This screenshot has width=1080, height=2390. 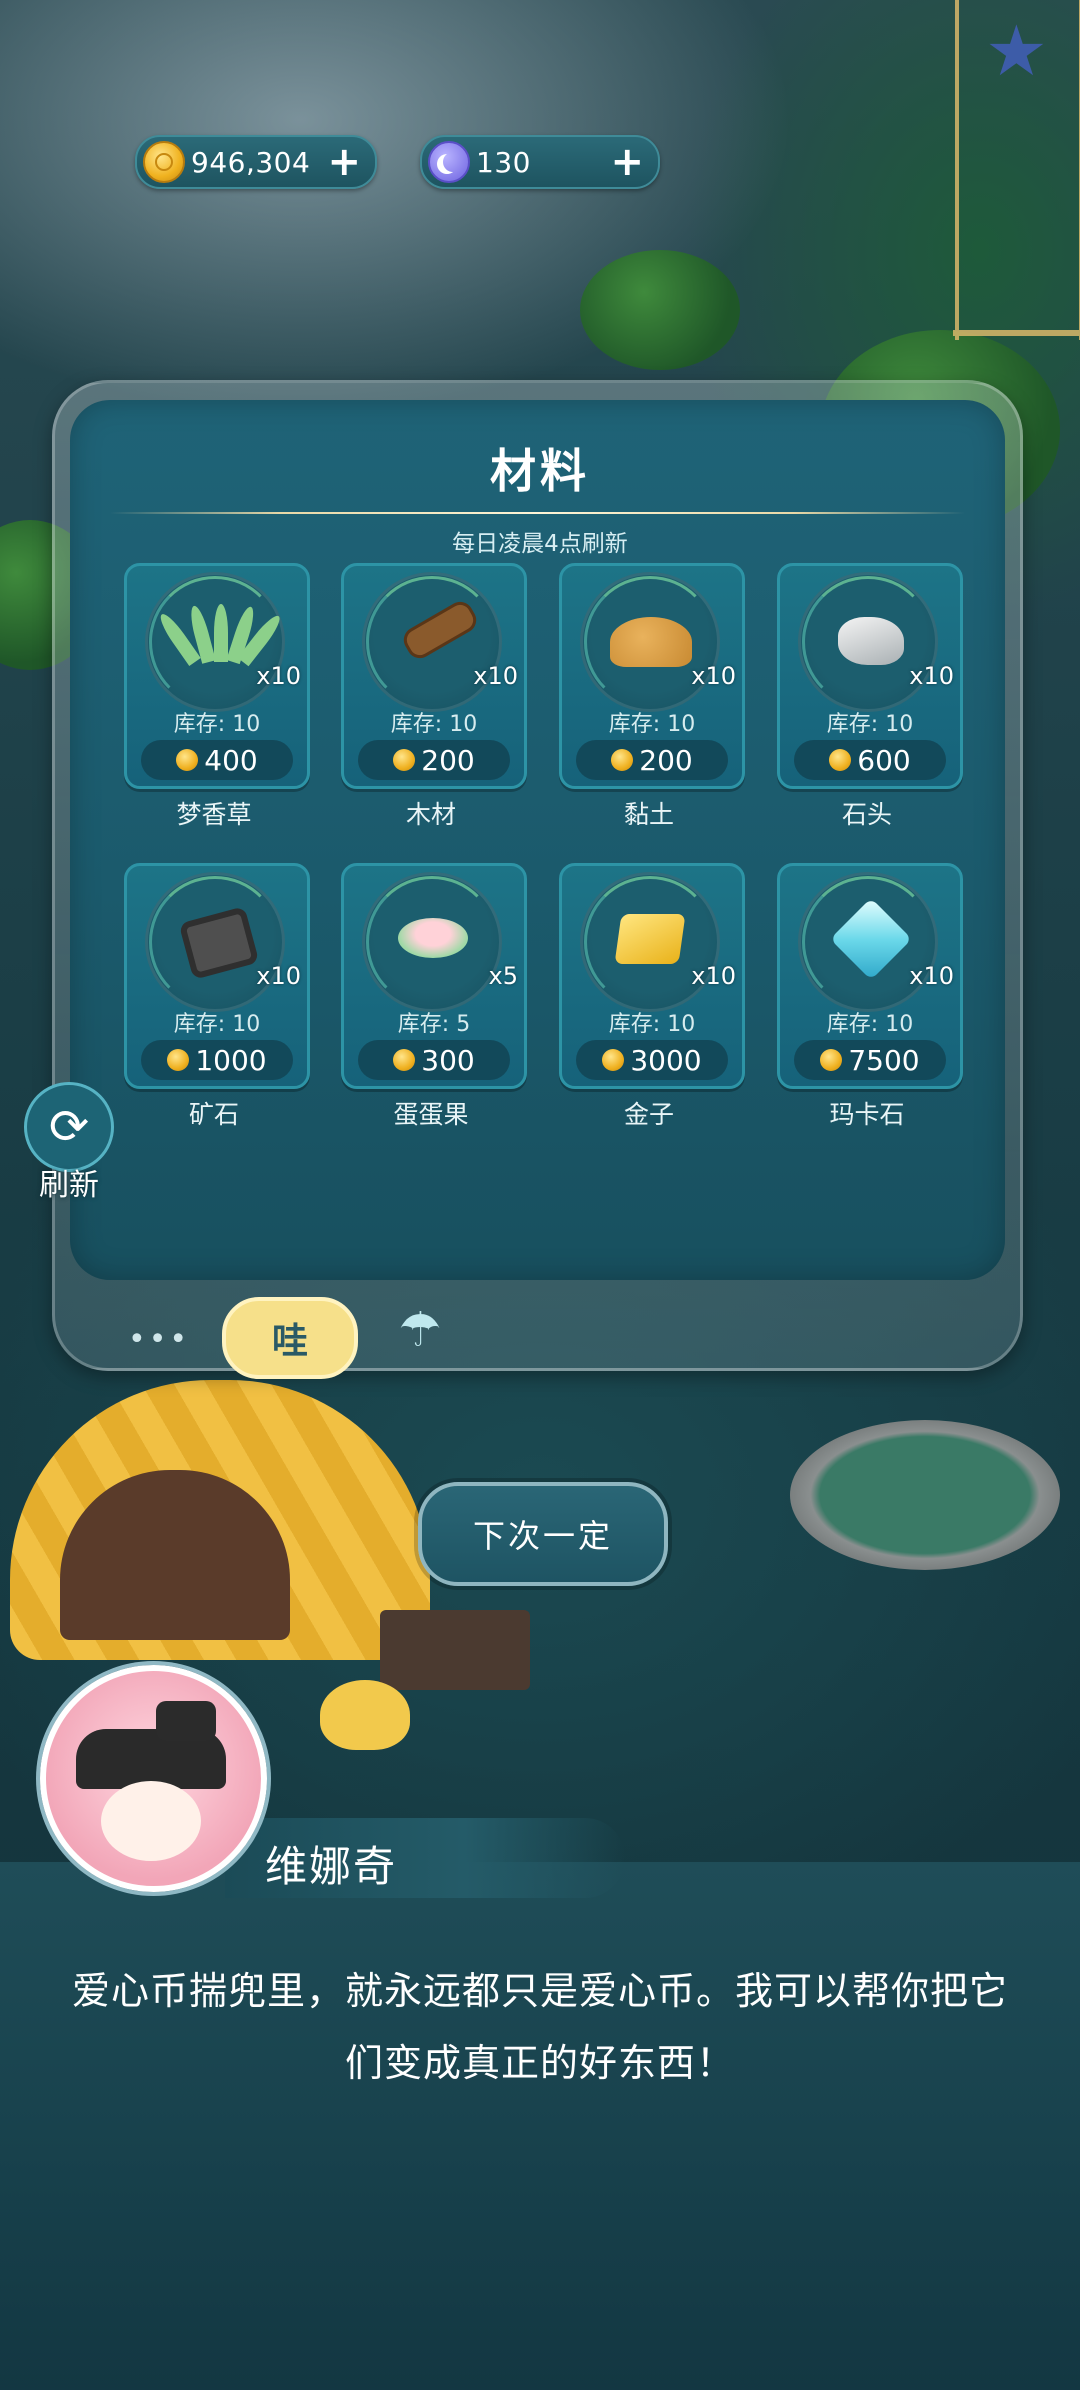 What do you see at coordinates (537, 513) in the screenshot?
I see `title-divider` at bounding box center [537, 513].